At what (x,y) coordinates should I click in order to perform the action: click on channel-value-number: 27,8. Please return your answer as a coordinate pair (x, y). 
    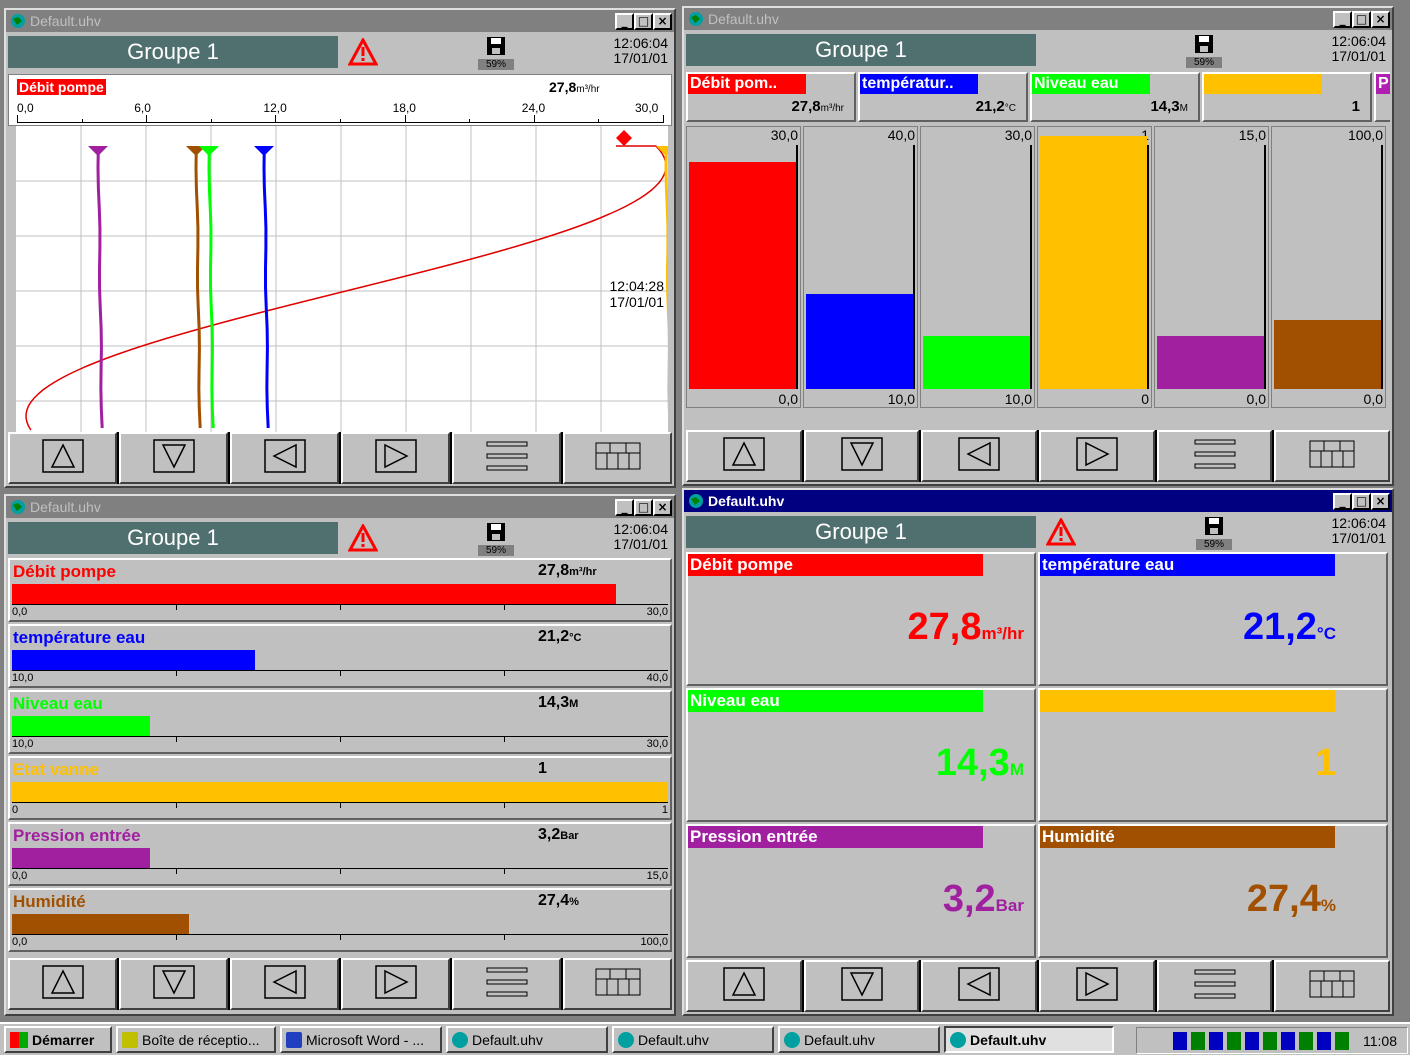
    Looking at the image, I should click on (806, 106).